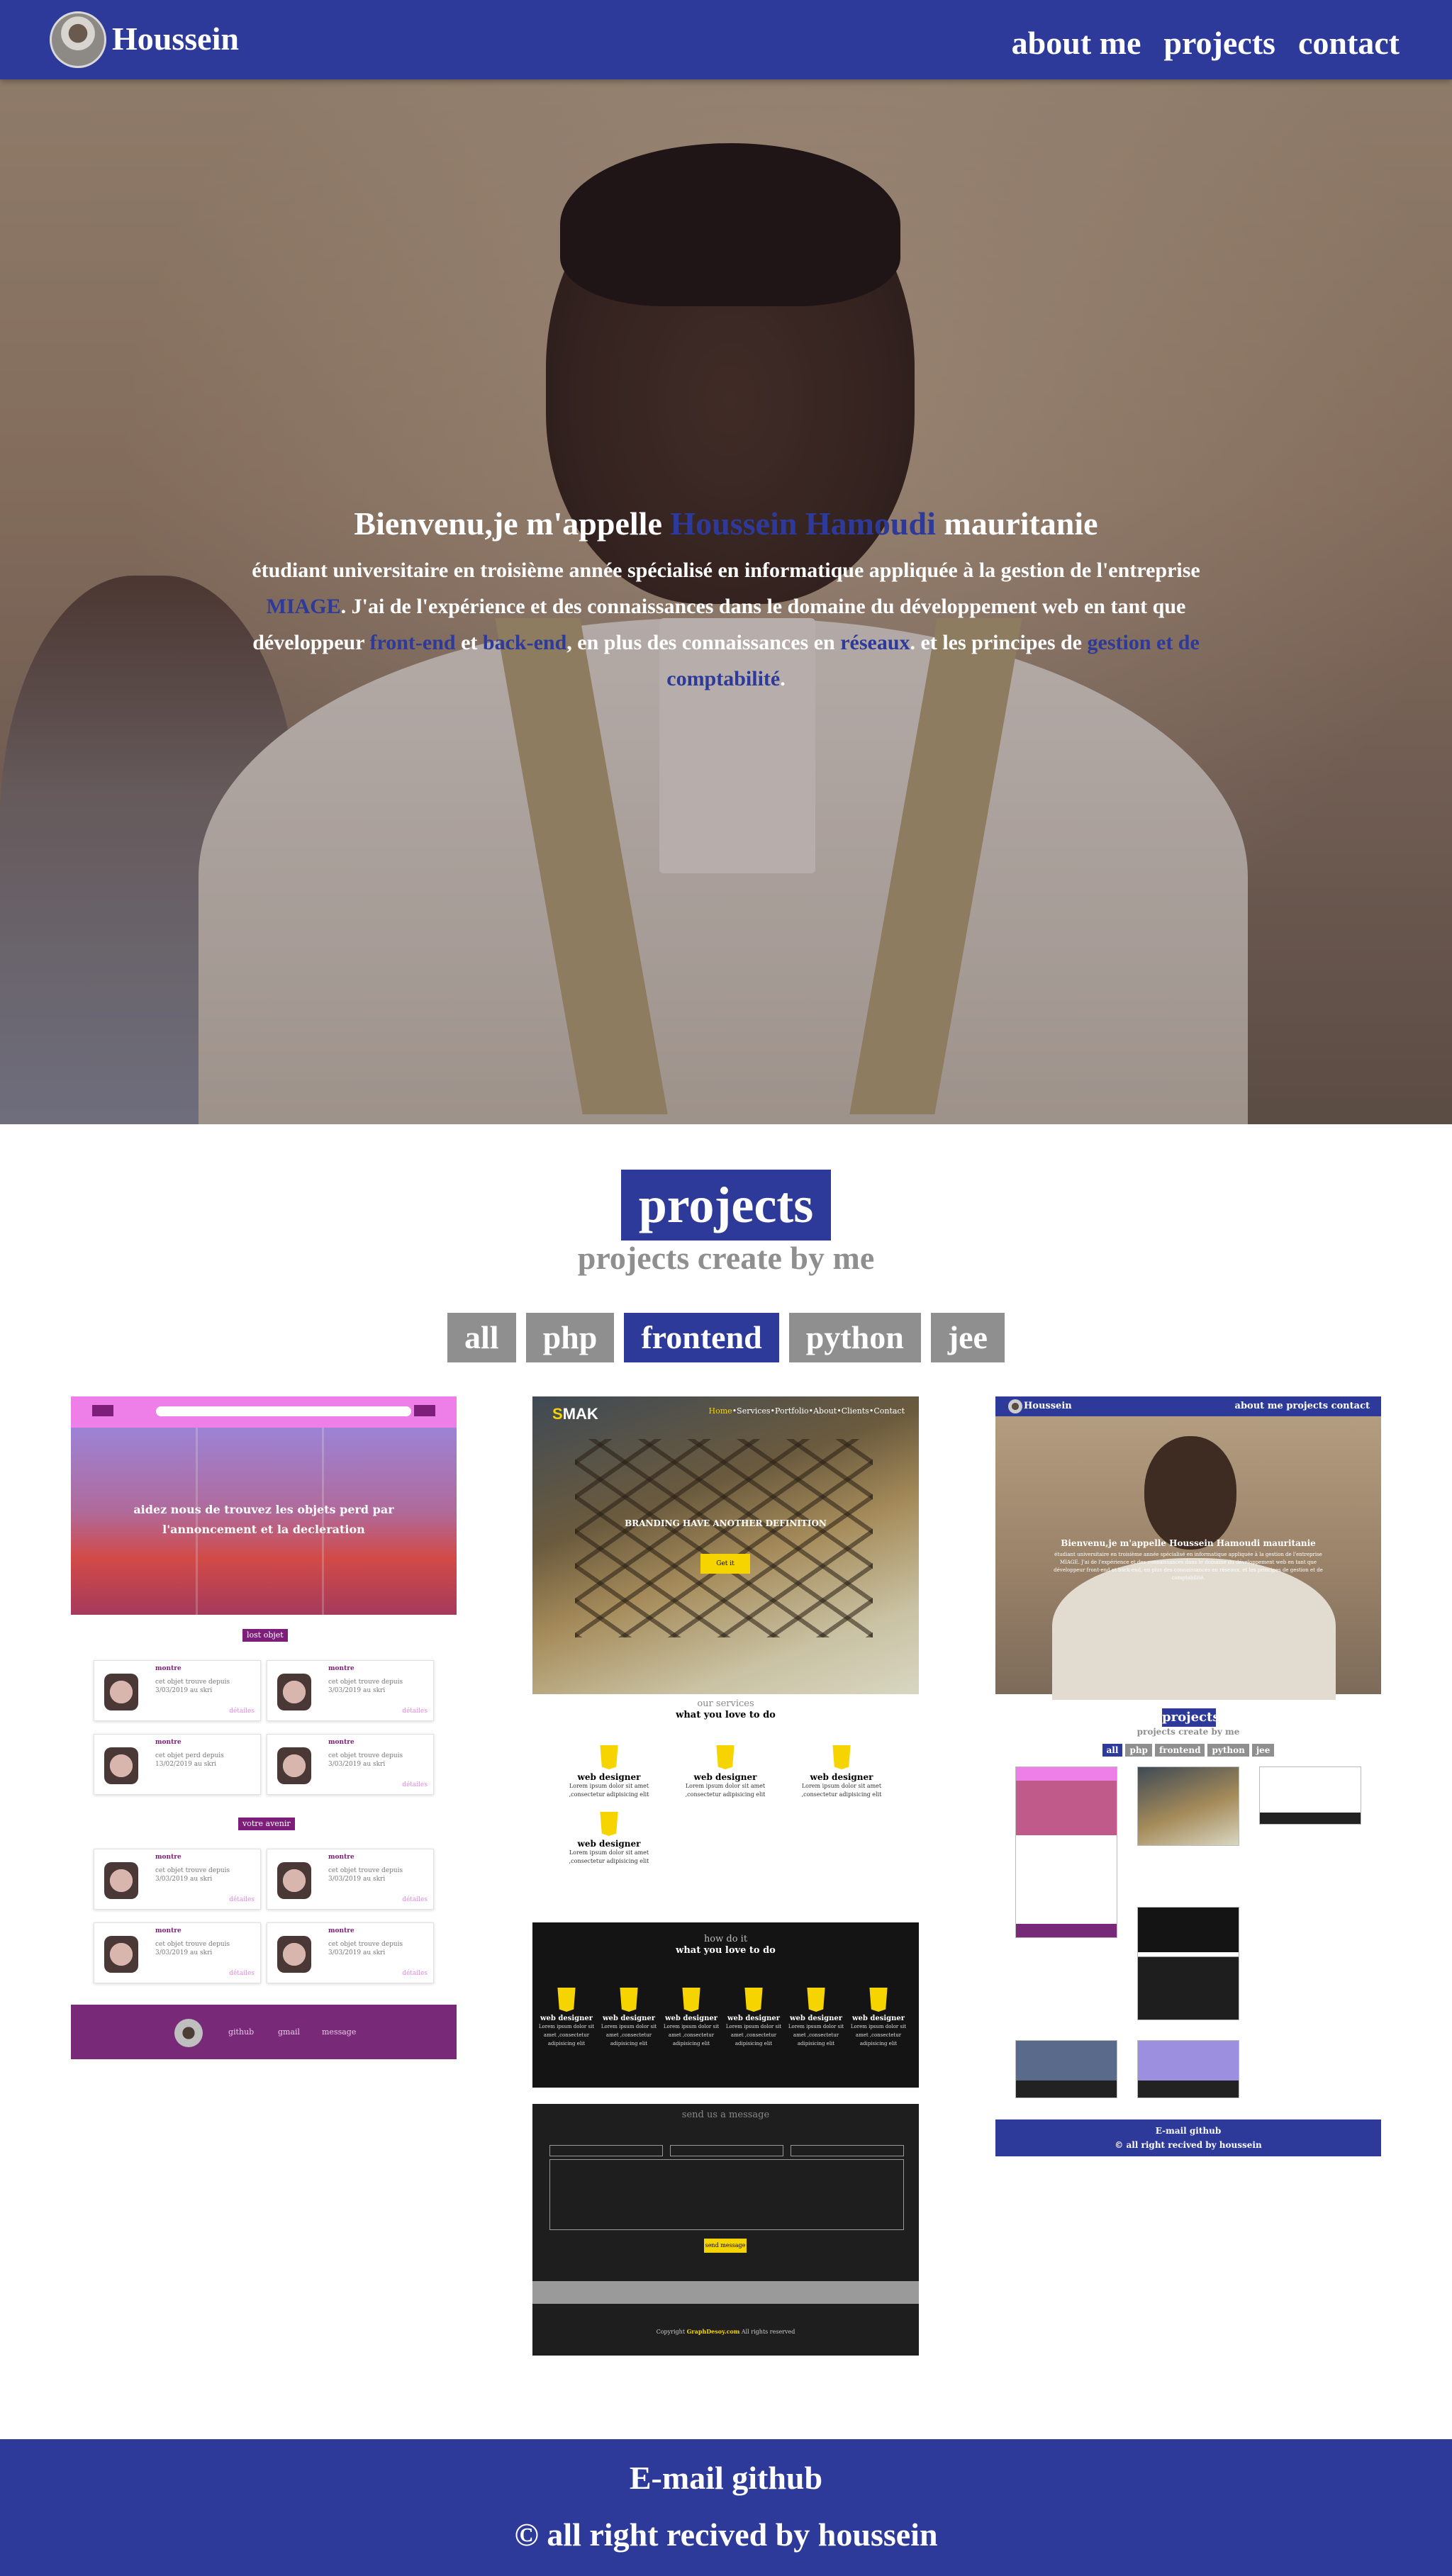 This screenshot has width=1452, height=2576. I want to click on thumb-projects-title: projects, so click(1190, 1717).